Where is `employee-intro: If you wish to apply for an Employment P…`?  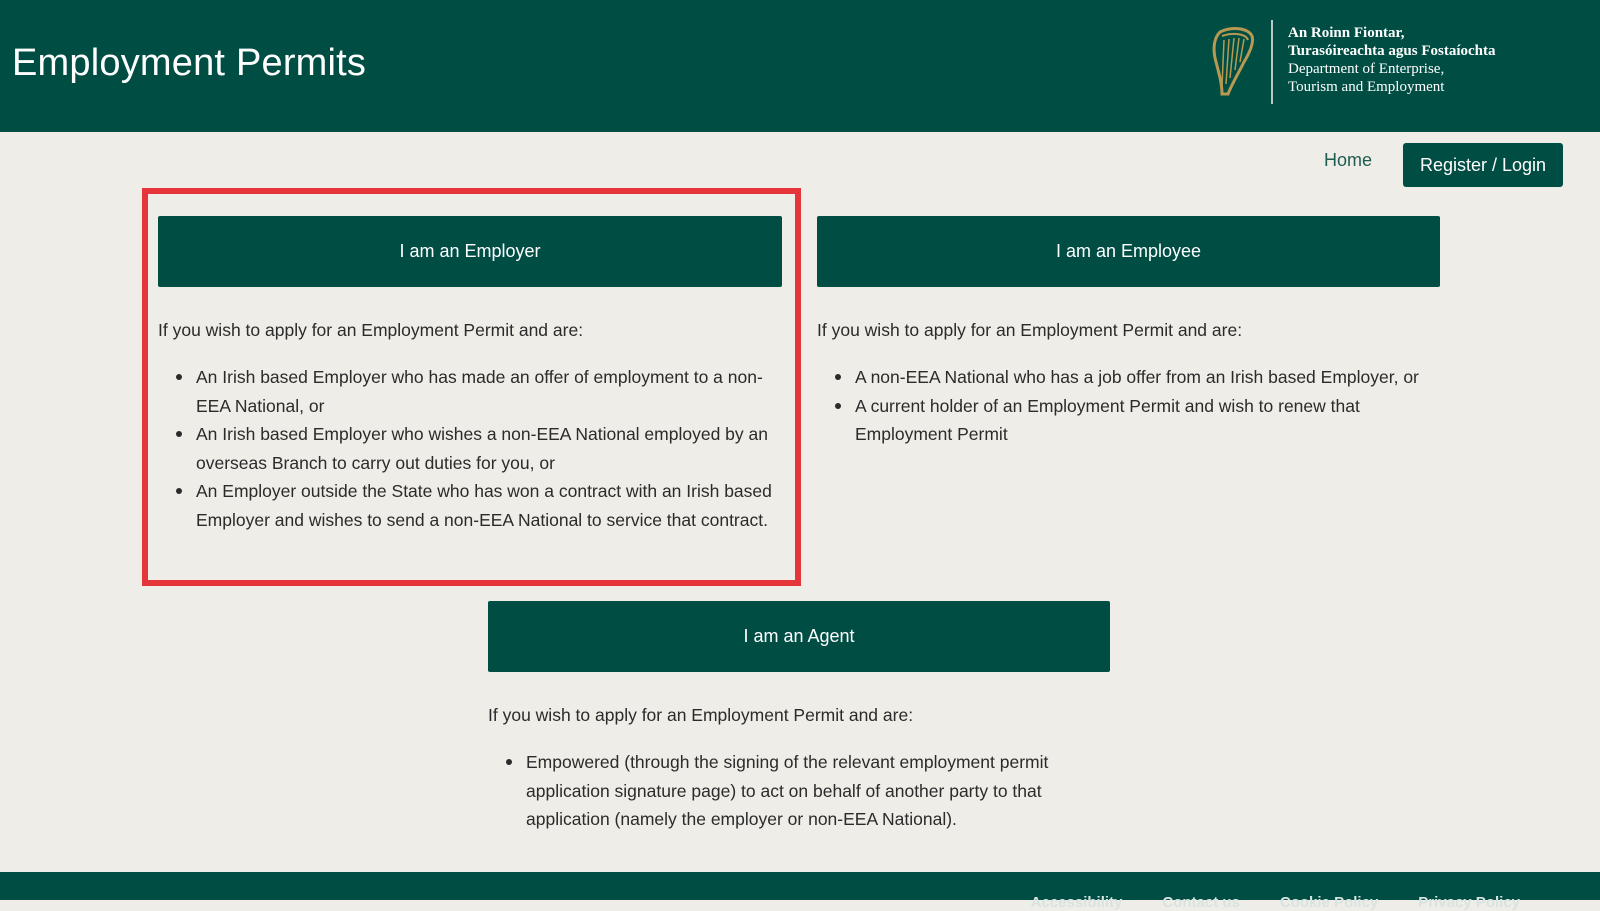
employee-intro: If you wish to apply for an Employment P… is located at coordinates (1030, 330).